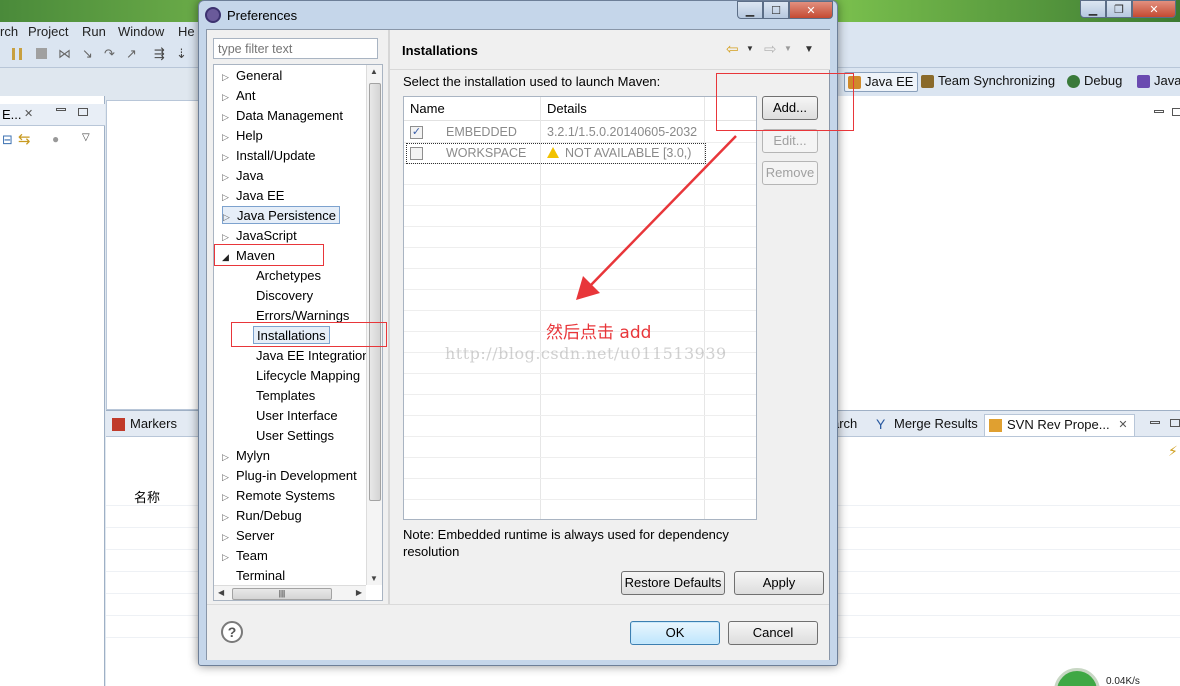 Image resolution: width=1180 pixels, height=686 pixels. Describe the element at coordinates (586, 353) in the screenshot. I see `watermark: http://blog.csdn.net/u011513939` at that location.